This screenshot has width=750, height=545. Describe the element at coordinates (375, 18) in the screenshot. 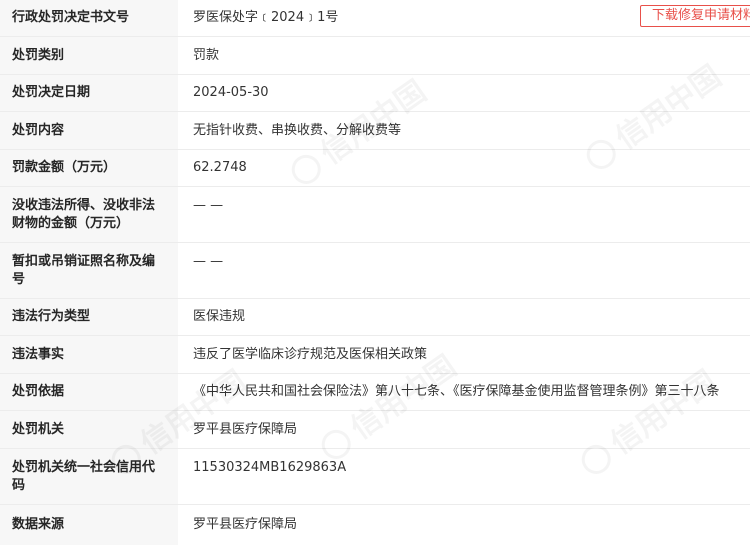

I see `row-decision-number: 行政处罚决定书文号 罗医保处字﹝2024﹞1号` at that location.